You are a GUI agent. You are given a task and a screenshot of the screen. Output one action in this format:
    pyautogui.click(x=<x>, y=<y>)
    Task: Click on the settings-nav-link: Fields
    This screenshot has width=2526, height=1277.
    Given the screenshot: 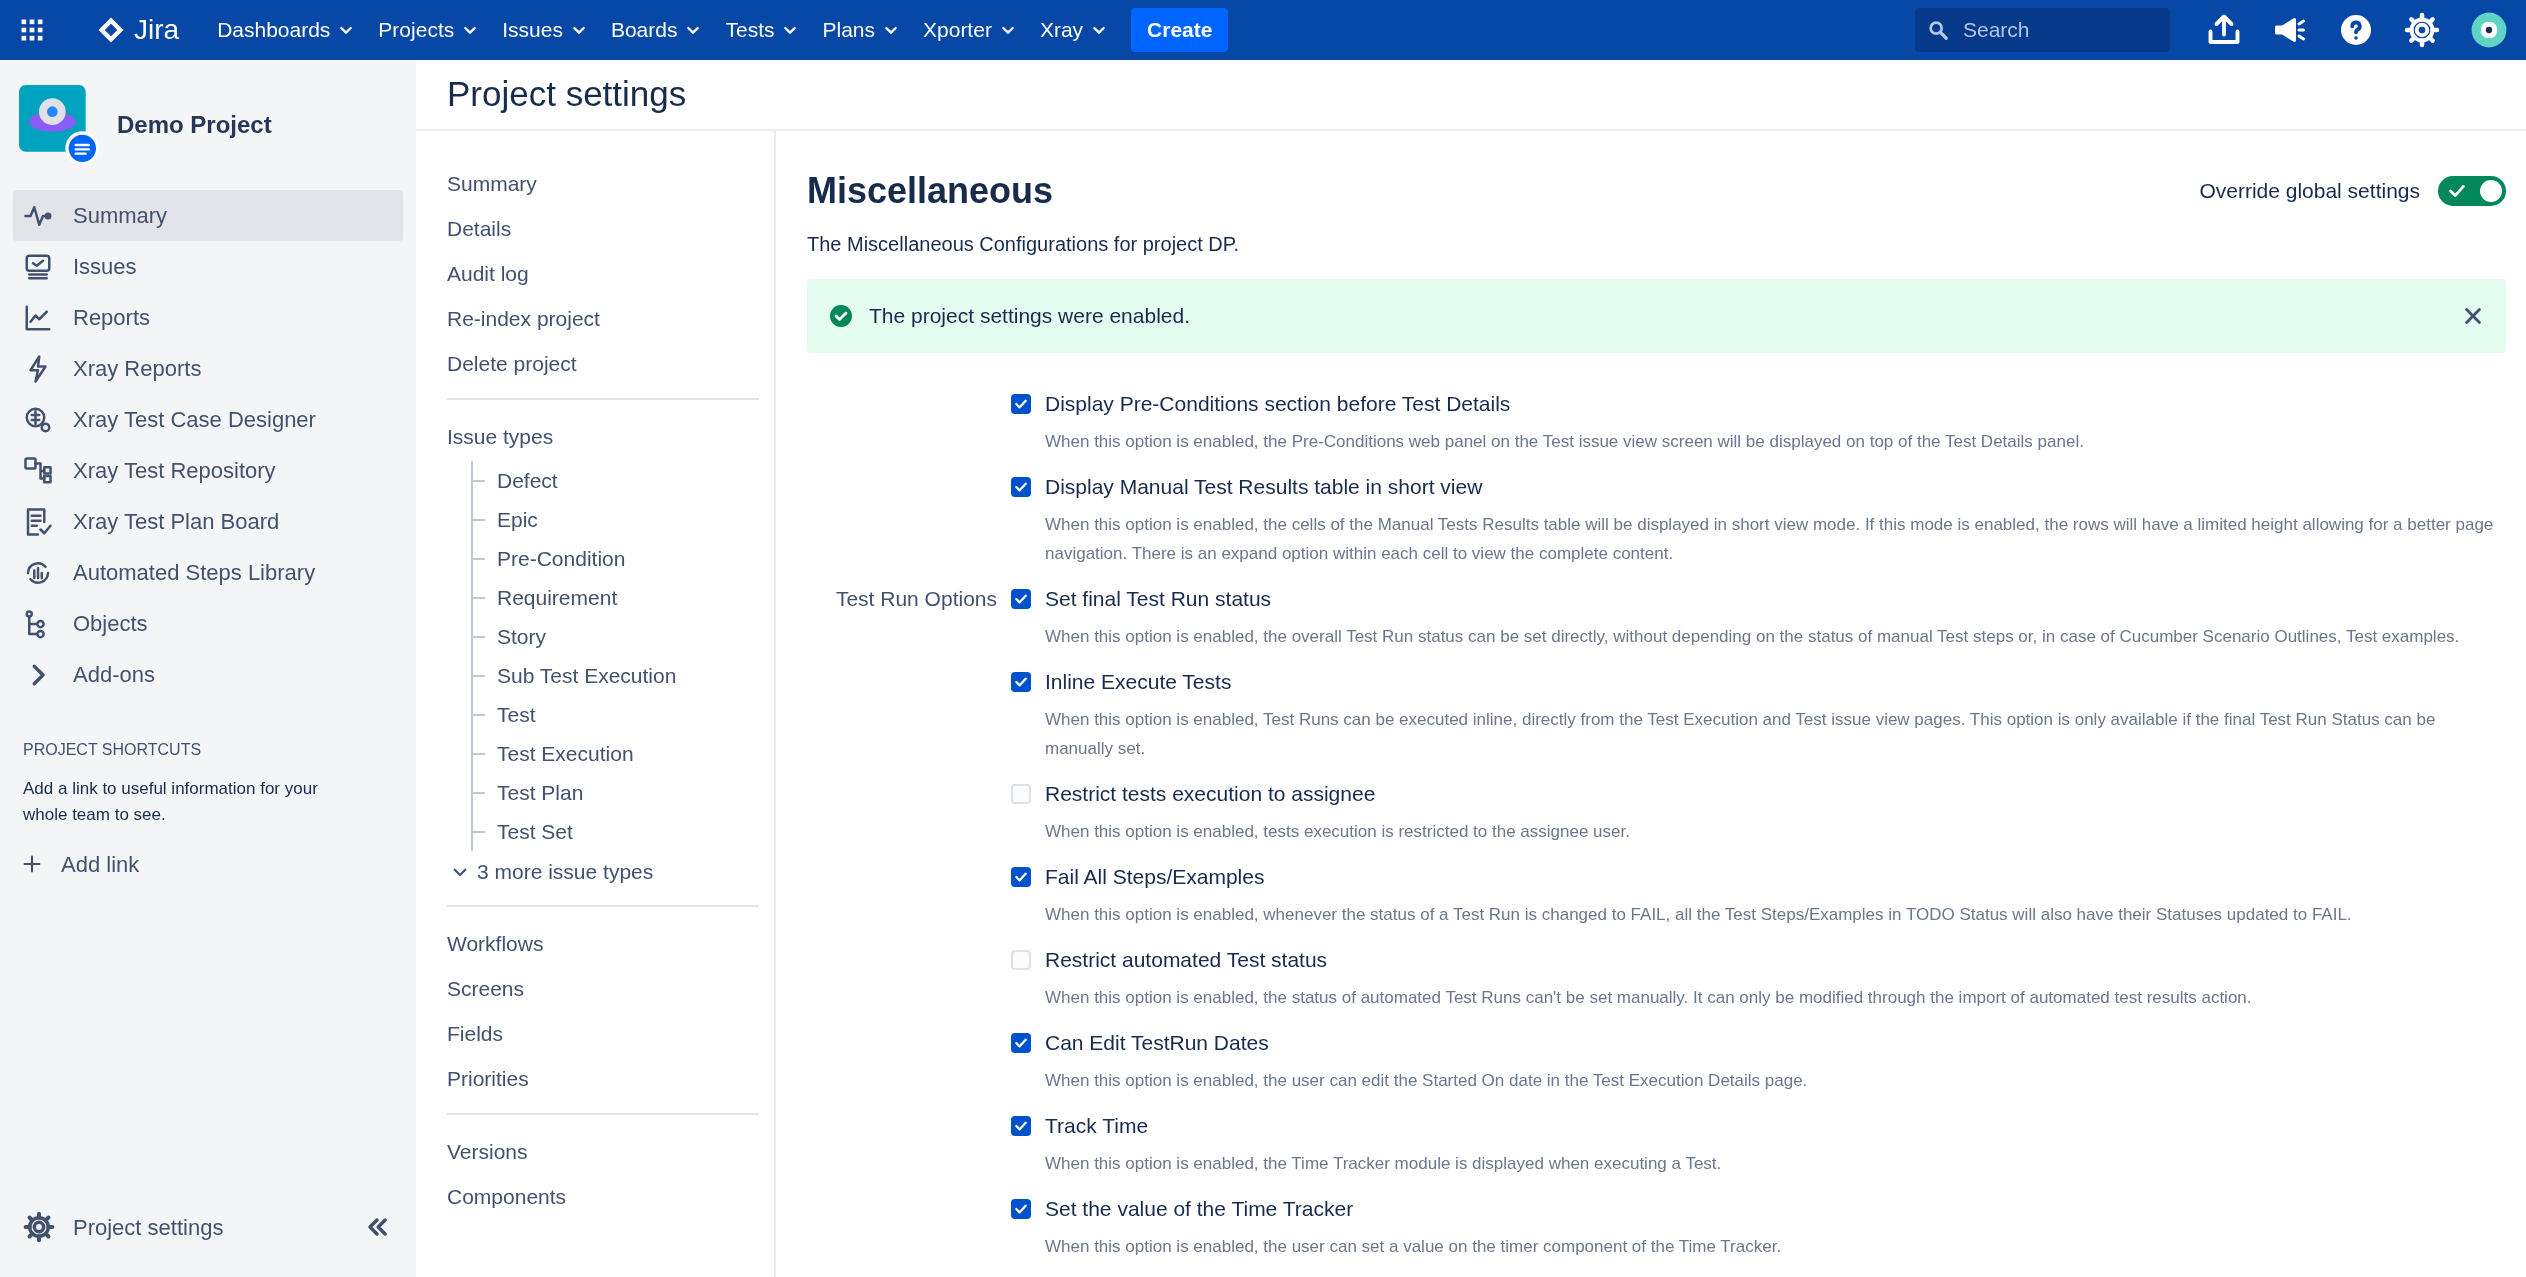 What is the action you would take?
    pyautogui.click(x=603, y=1033)
    